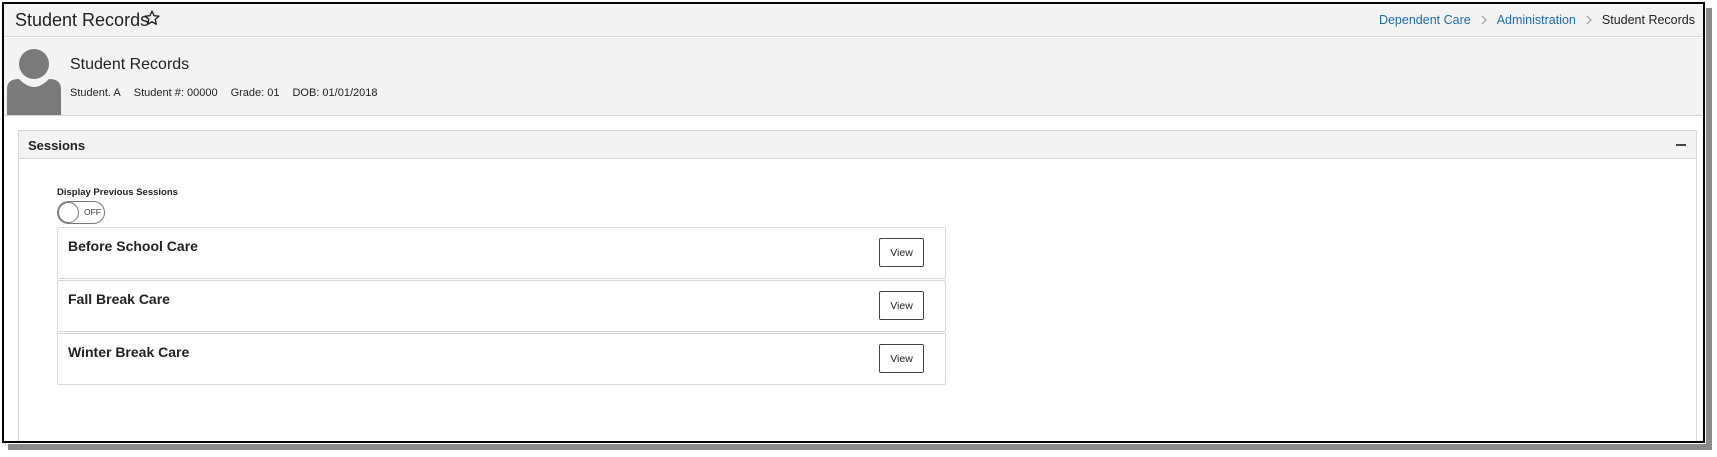  What do you see at coordinates (34, 81) in the screenshot?
I see `avatar-placeholder-icon` at bounding box center [34, 81].